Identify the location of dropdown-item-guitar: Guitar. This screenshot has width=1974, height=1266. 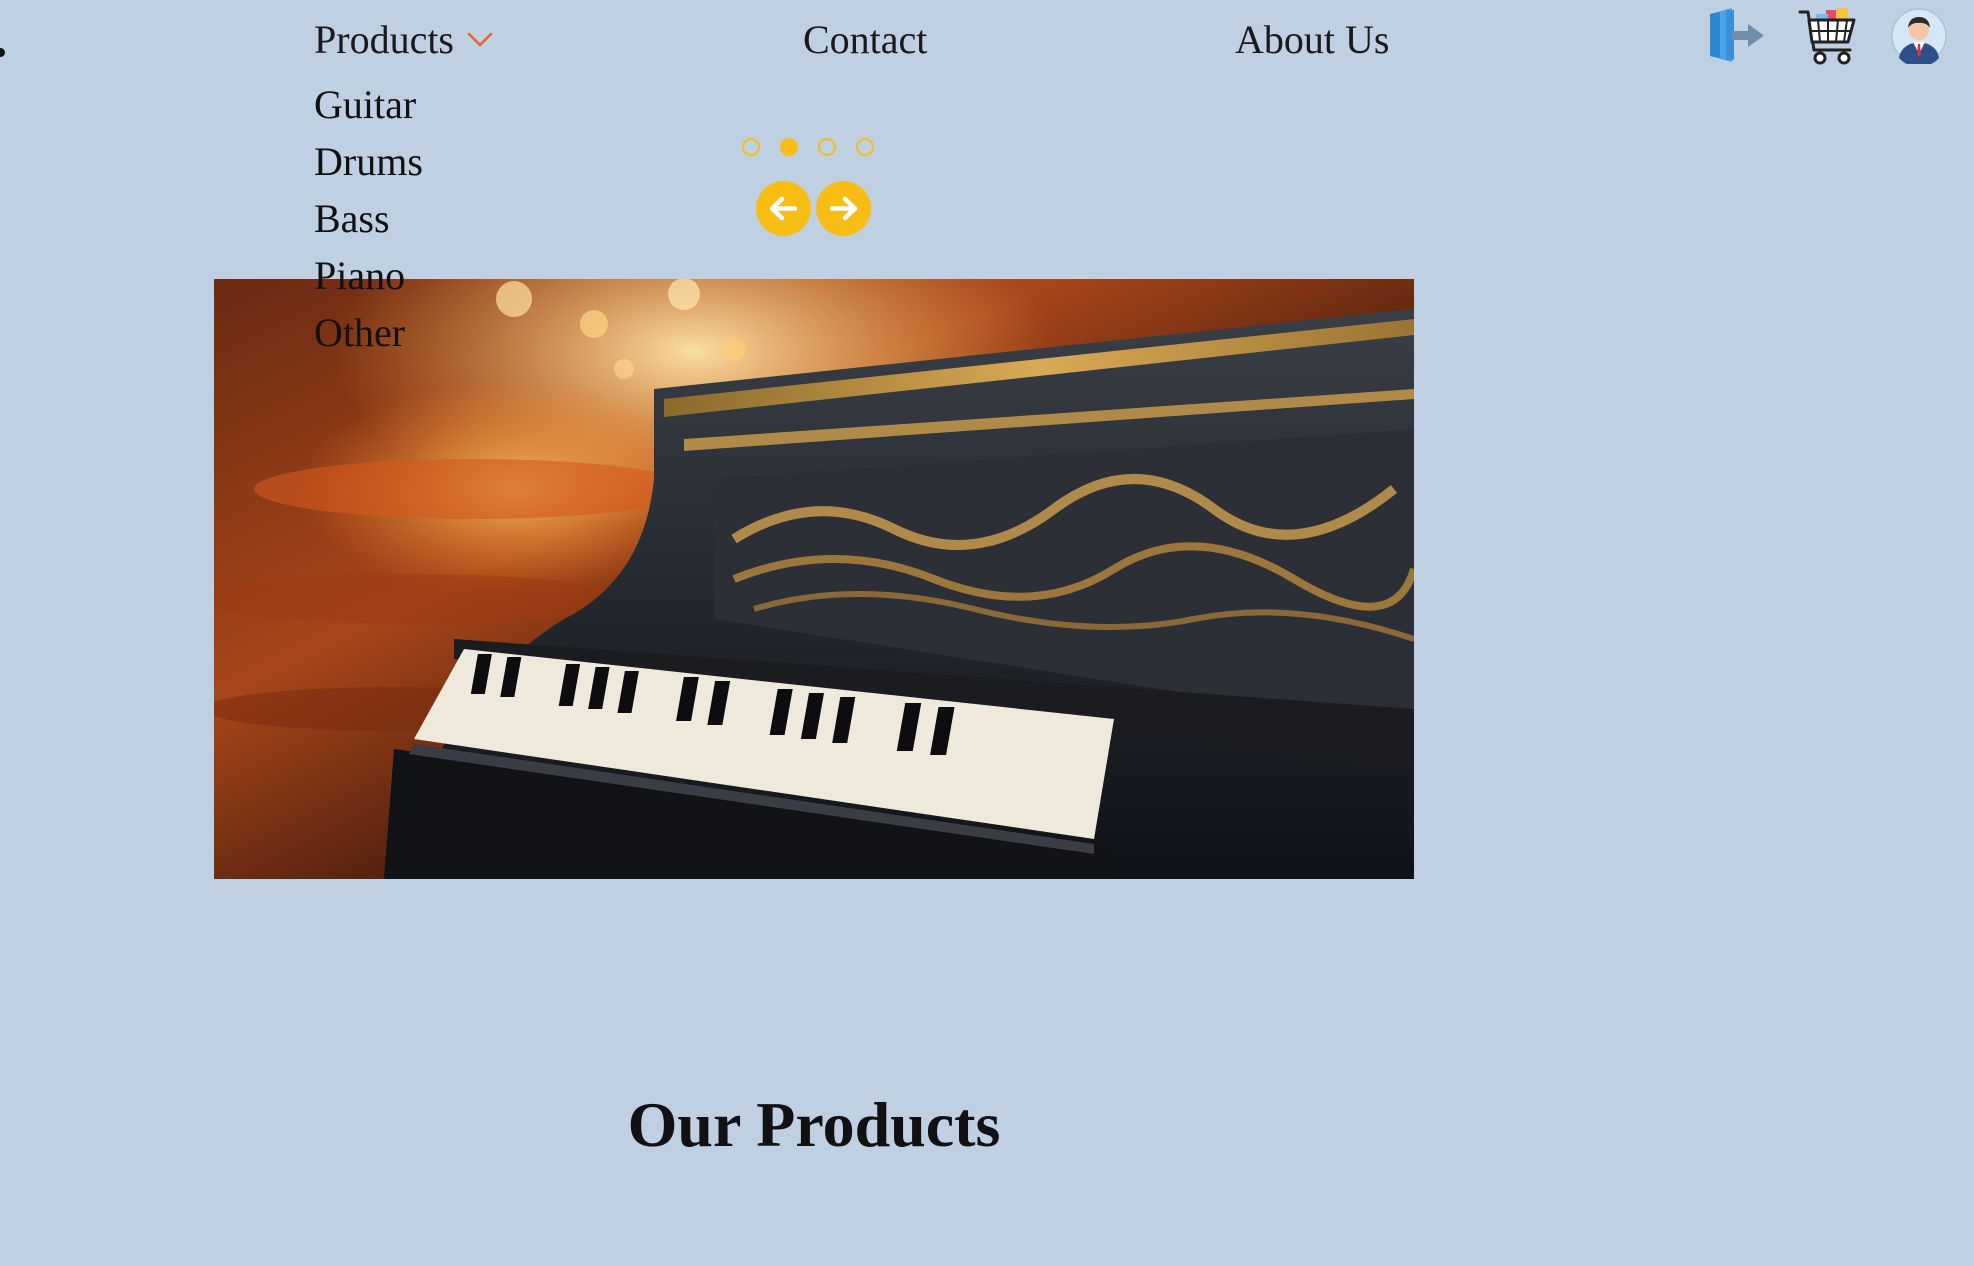
(368, 104).